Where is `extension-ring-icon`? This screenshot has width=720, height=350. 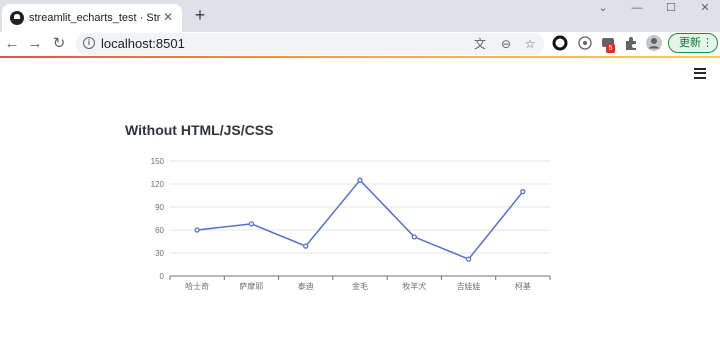
extension-ring-icon is located at coordinates (560, 43).